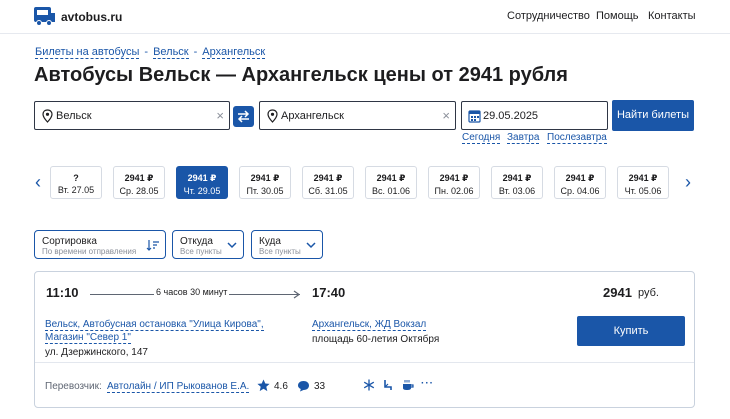  I want to click on date-card: 2941 ₽ Чт. 05.06, so click(643, 182).